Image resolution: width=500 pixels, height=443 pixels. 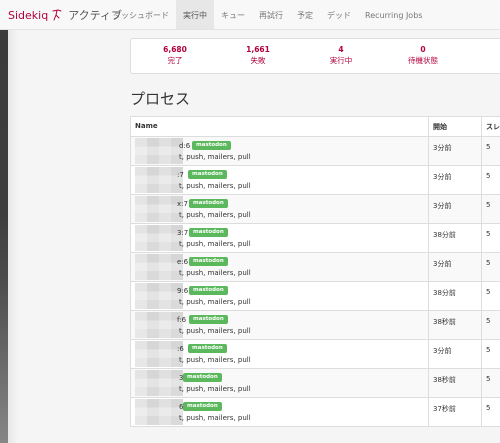 What do you see at coordinates (271, 14) in the screenshot?
I see `nav-item-retries: 再試行` at bounding box center [271, 14].